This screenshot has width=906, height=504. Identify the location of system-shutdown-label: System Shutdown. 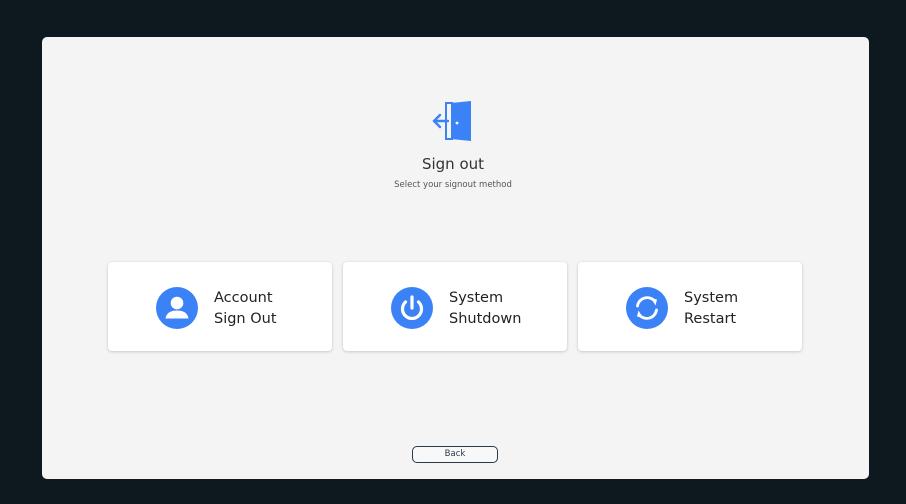
(485, 309).